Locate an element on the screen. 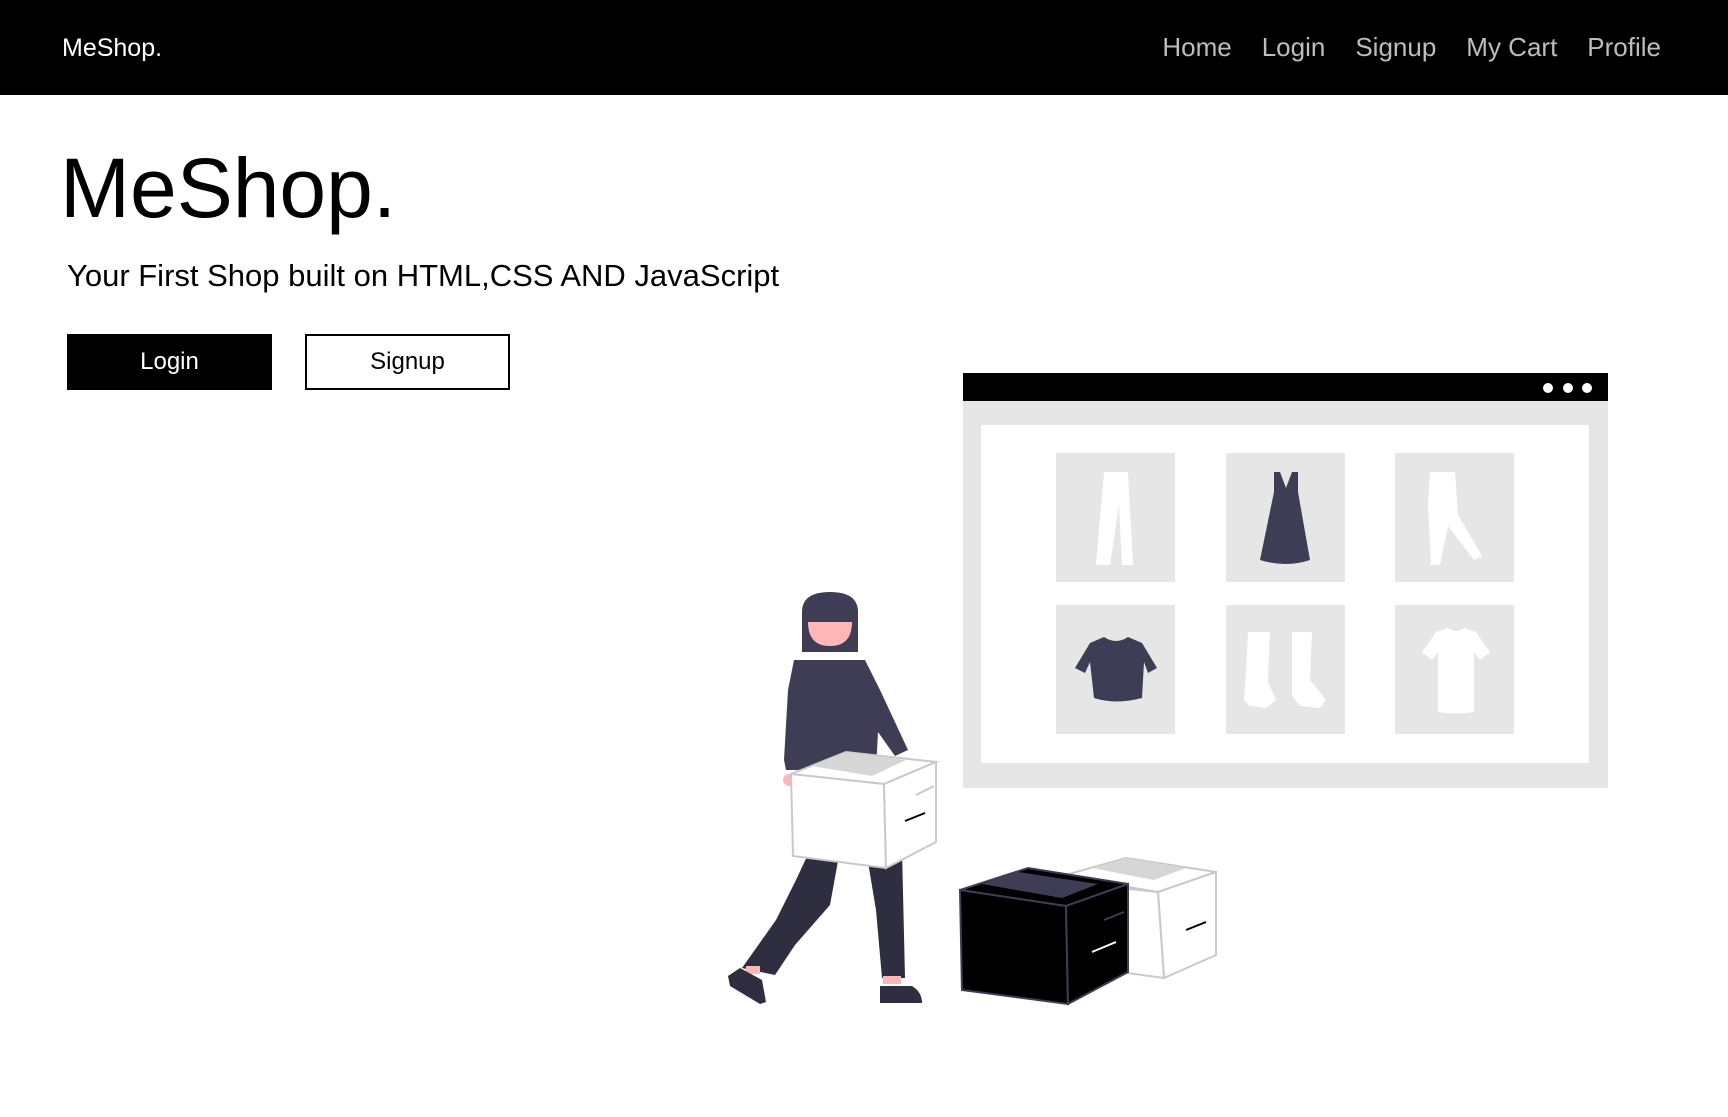  nav-link-my-cart: My Cart is located at coordinates (1511, 47).